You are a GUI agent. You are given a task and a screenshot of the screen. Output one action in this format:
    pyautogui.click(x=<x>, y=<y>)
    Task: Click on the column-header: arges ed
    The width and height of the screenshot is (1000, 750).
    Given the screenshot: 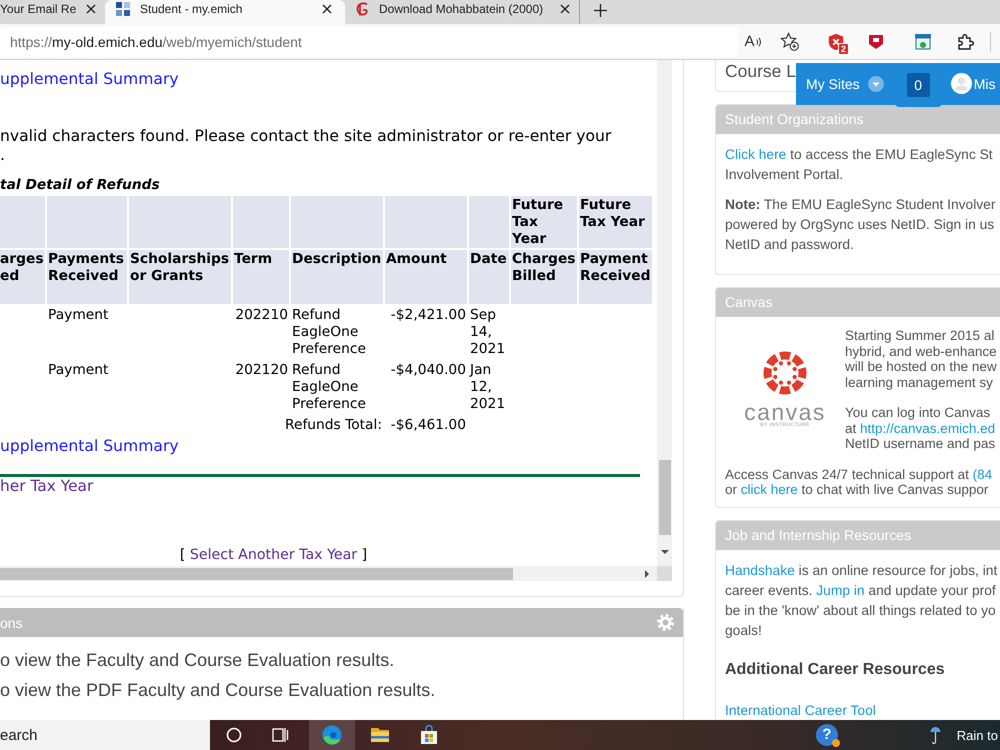 What is the action you would take?
    pyautogui.click(x=22, y=277)
    